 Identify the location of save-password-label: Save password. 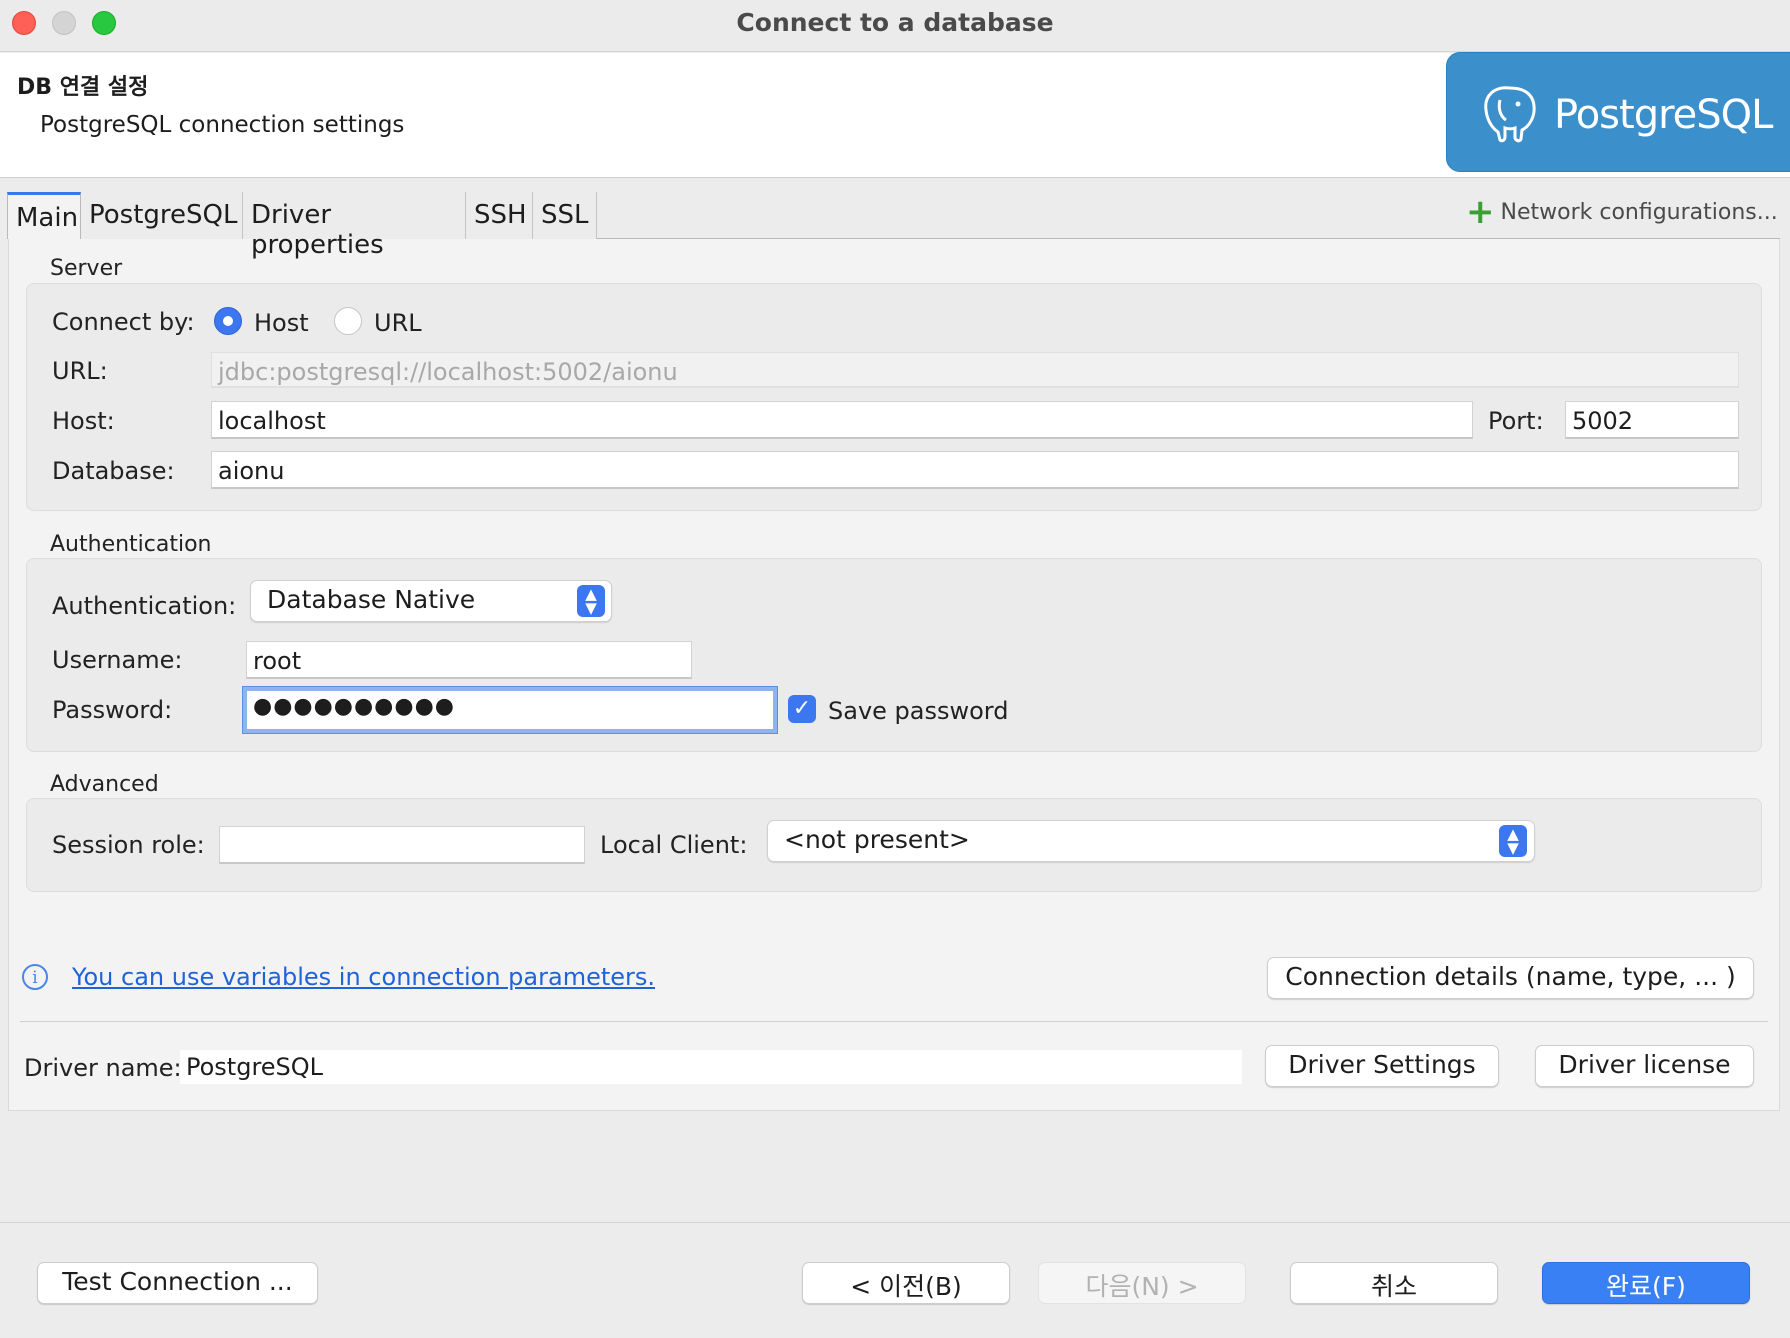
(918, 711).